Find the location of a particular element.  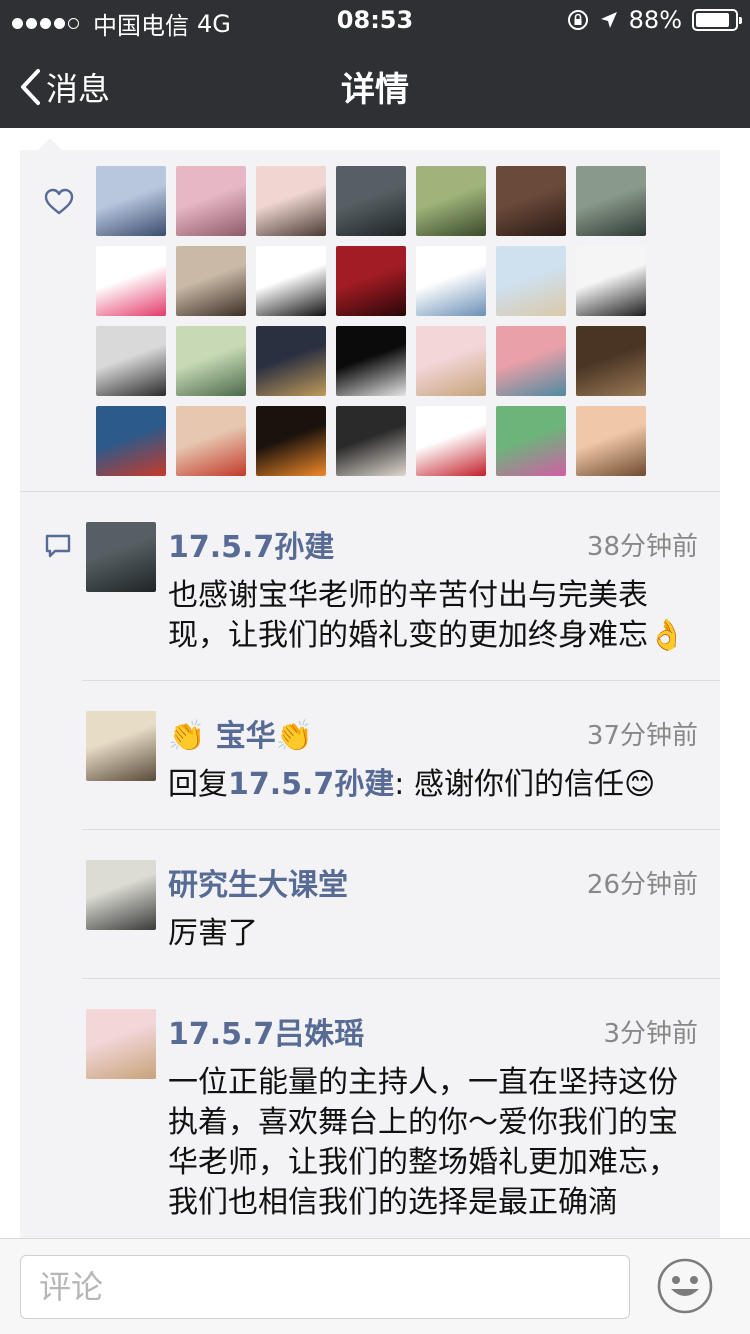

comment-time: 38分钟前 is located at coordinates (642, 546).